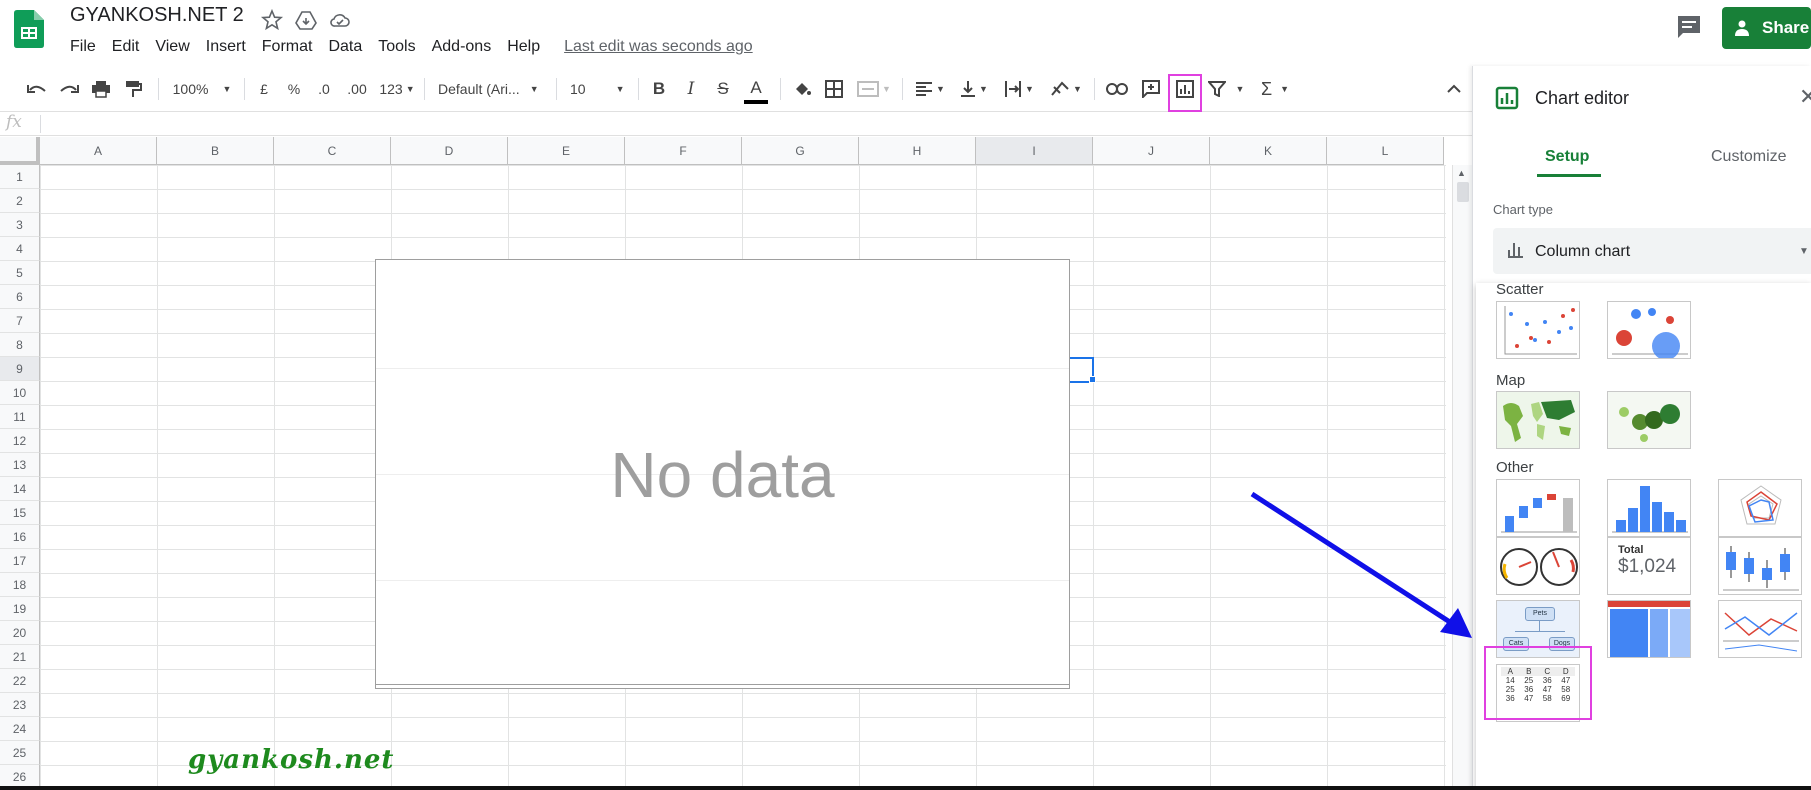 The width and height of the screenshot is (1811, 790). I want to click on column-header: G, so click(800, 151).